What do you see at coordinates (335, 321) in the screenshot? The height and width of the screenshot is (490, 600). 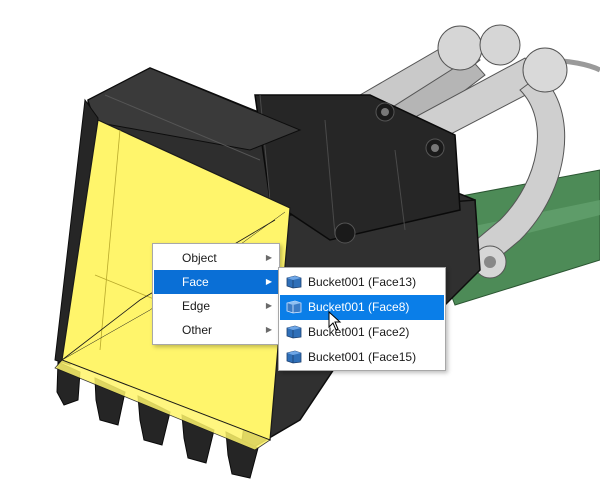 I see `mouse-pointer-icon` at bounding box center [335, 321].